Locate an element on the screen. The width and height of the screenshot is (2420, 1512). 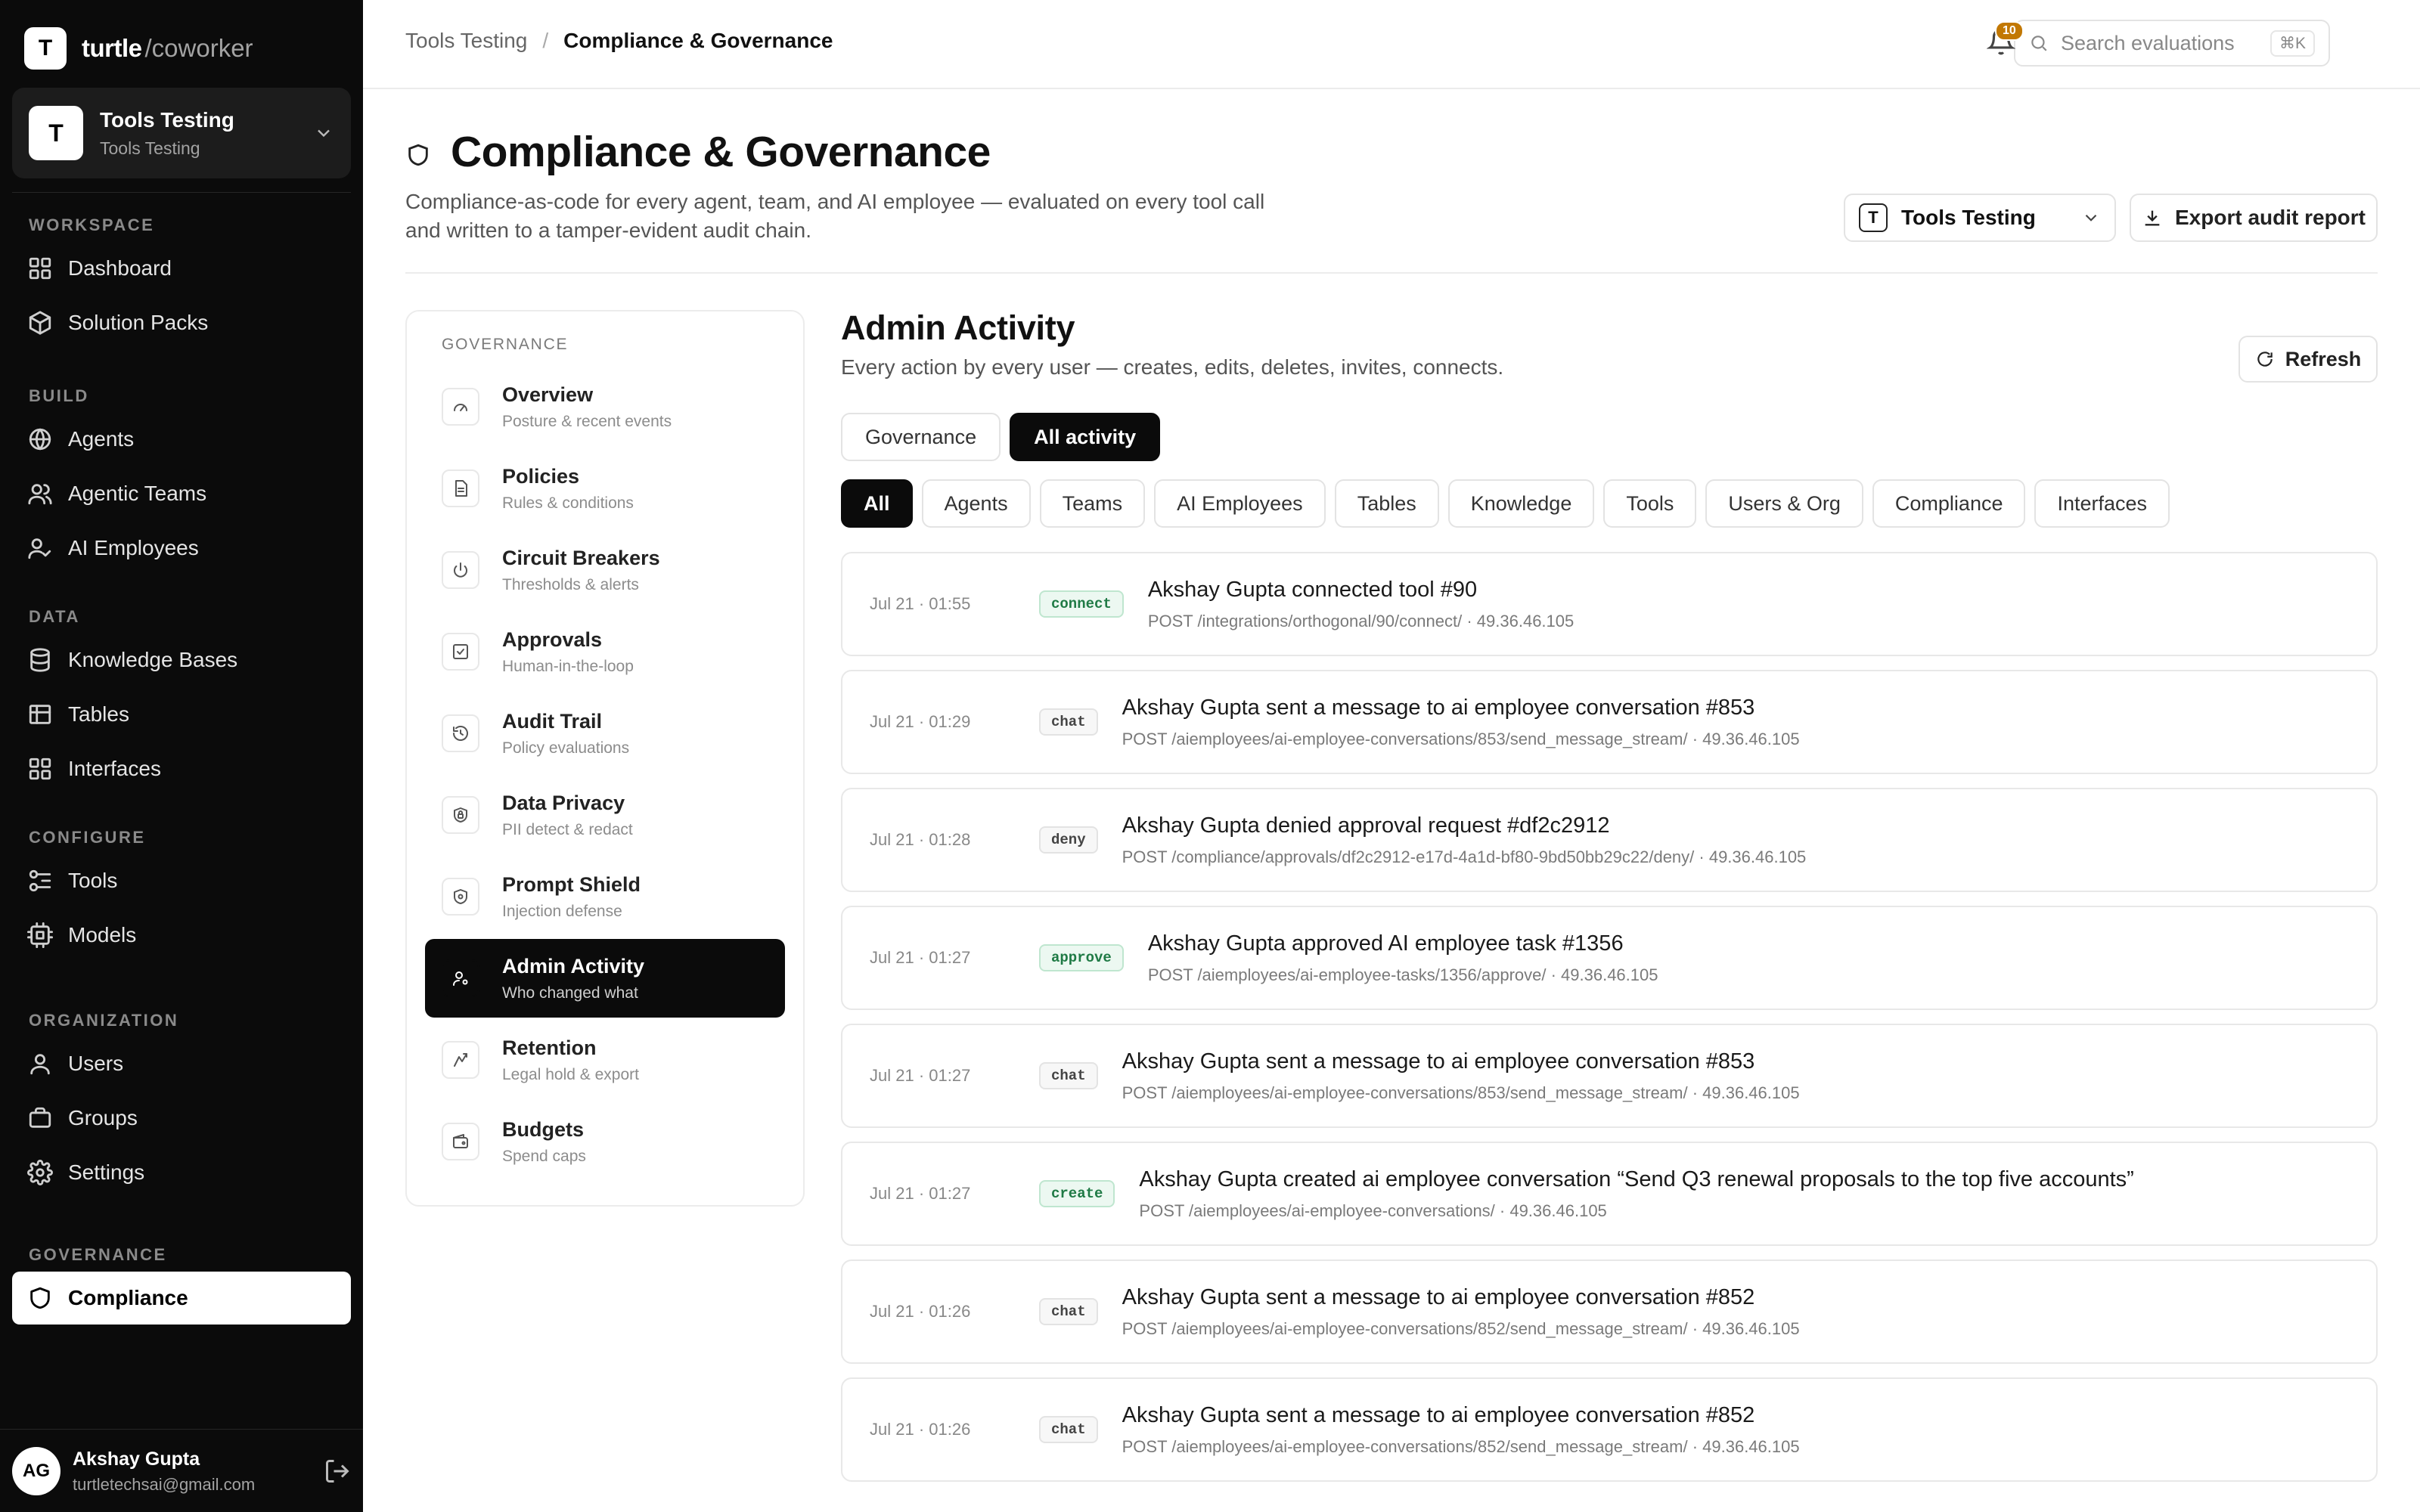
nav-group-label: GOVERNANCE is located at coordinates (98, 1254).